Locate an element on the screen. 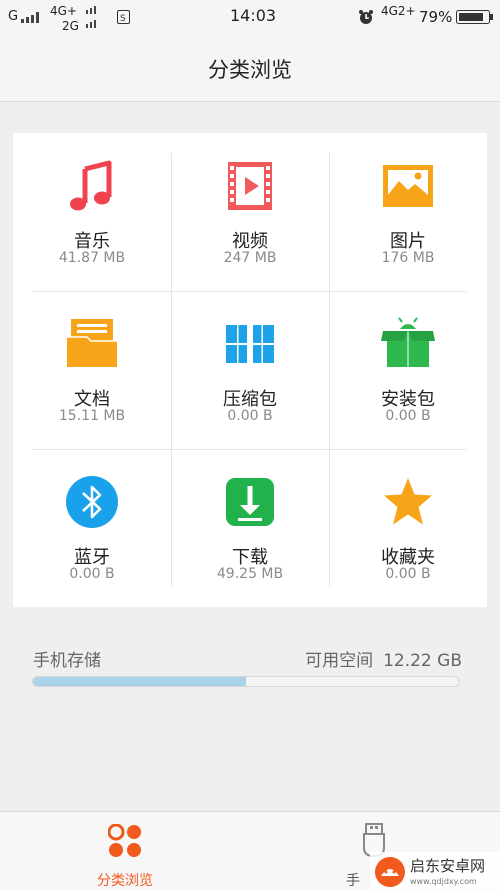 This screenshot has width=500, height=890. video-film-icon is located at coordinates (250, 186).